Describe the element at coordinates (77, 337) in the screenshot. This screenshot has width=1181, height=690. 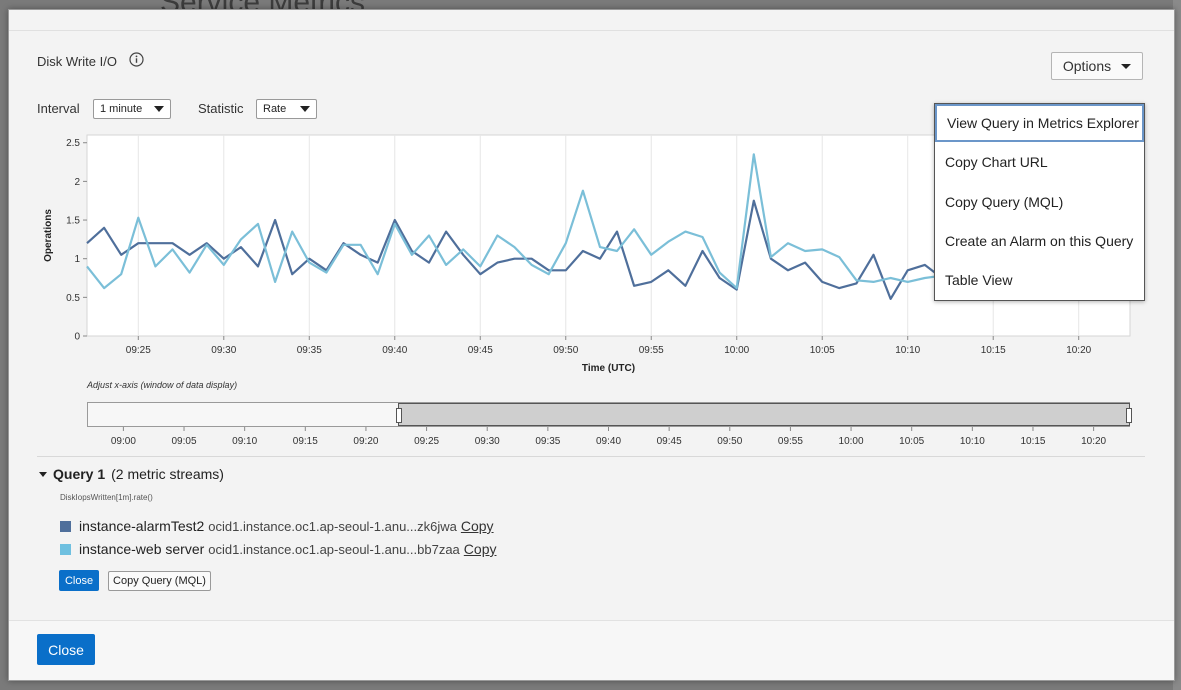
I see `y-tick-label: 0` at that location.